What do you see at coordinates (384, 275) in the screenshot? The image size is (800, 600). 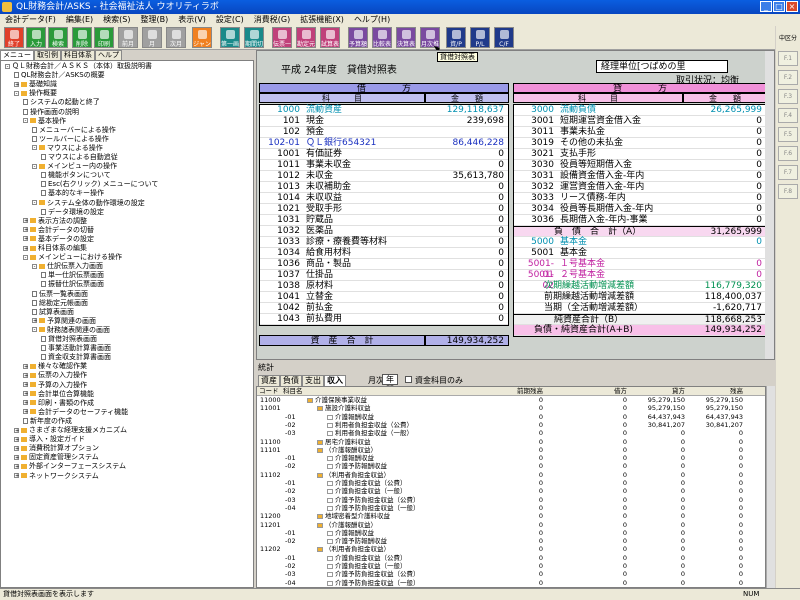 I see `account-row: 1037 仕掛品 0` at bounding box center [384, 275].